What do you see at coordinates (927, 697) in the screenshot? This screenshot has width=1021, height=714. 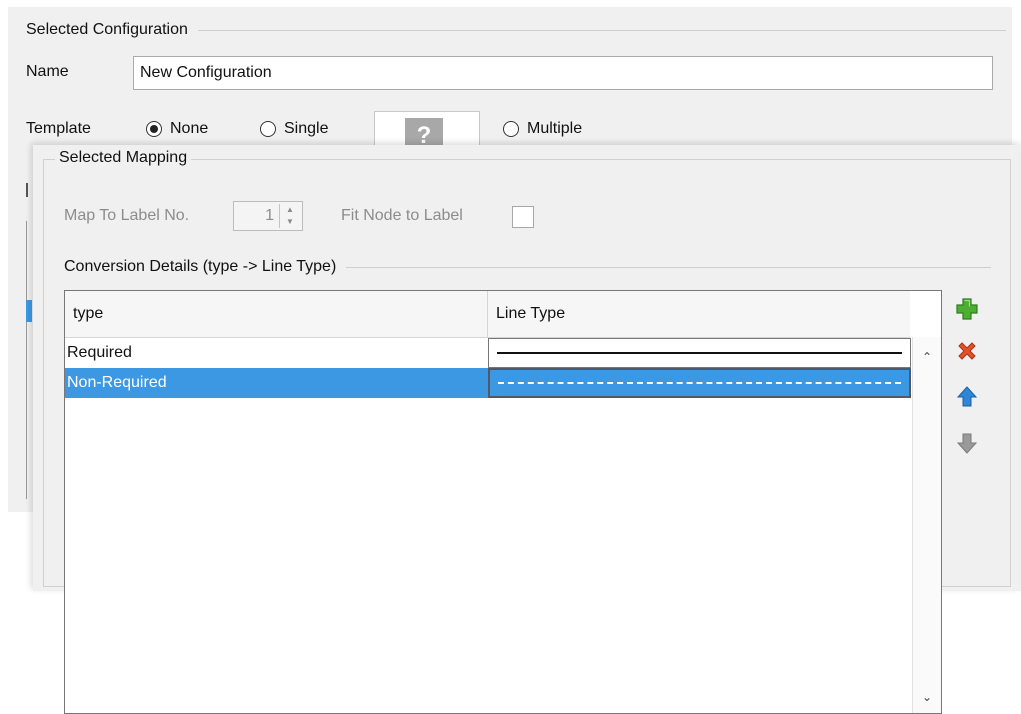 I see `scroll-down-icon: ⌄` at bounding box center [927, 697].